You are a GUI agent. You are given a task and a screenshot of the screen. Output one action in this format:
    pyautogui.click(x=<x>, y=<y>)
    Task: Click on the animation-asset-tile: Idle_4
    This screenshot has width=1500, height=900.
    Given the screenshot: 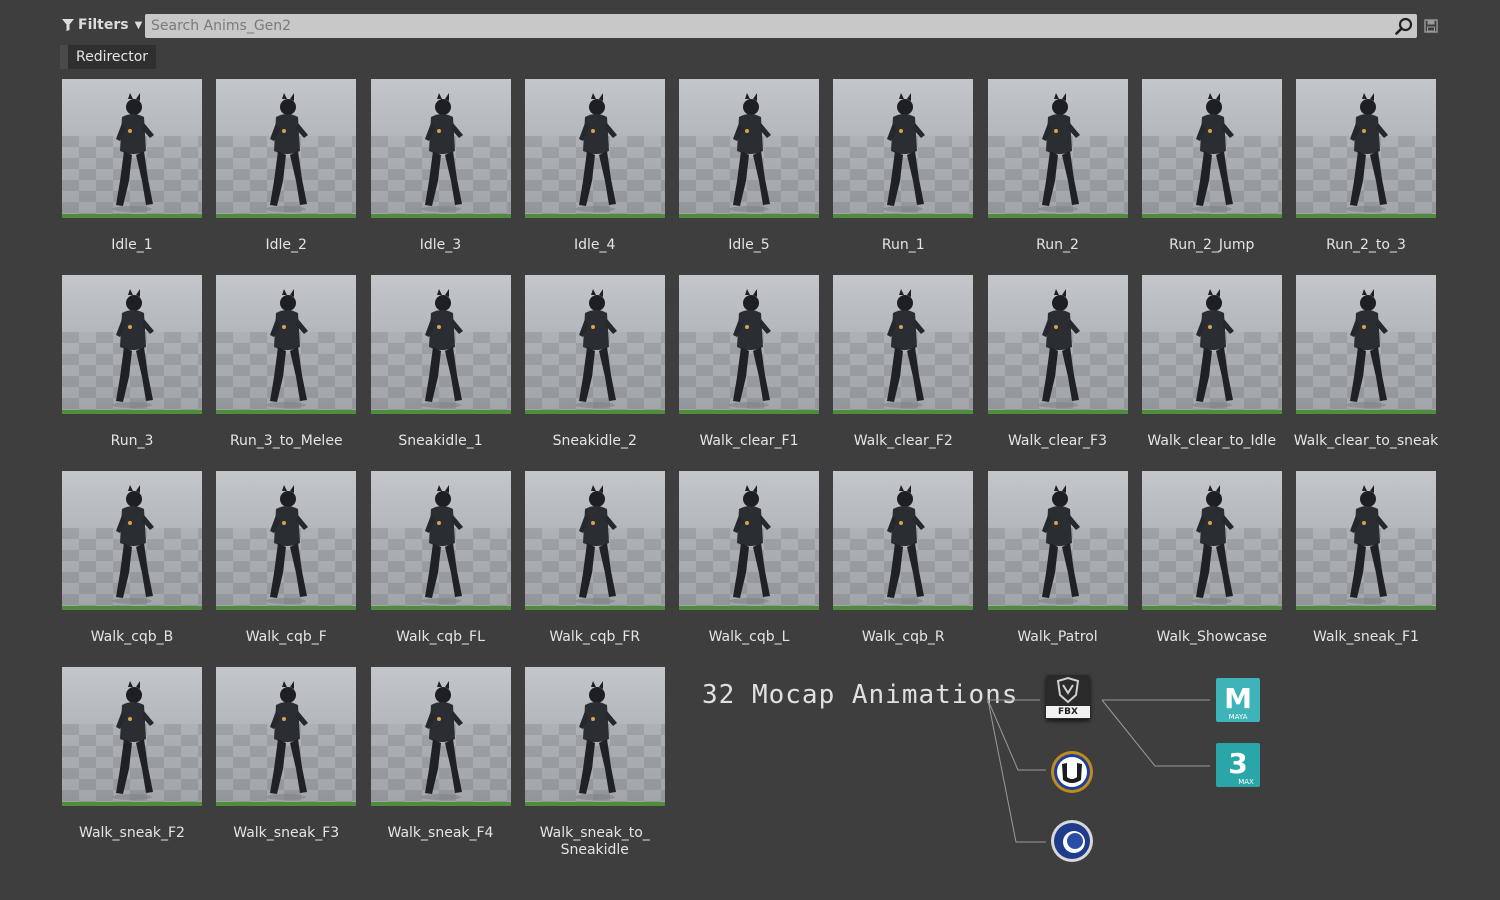 What is the action you would take?
    pyautogui.click(x=594, y=166)
    